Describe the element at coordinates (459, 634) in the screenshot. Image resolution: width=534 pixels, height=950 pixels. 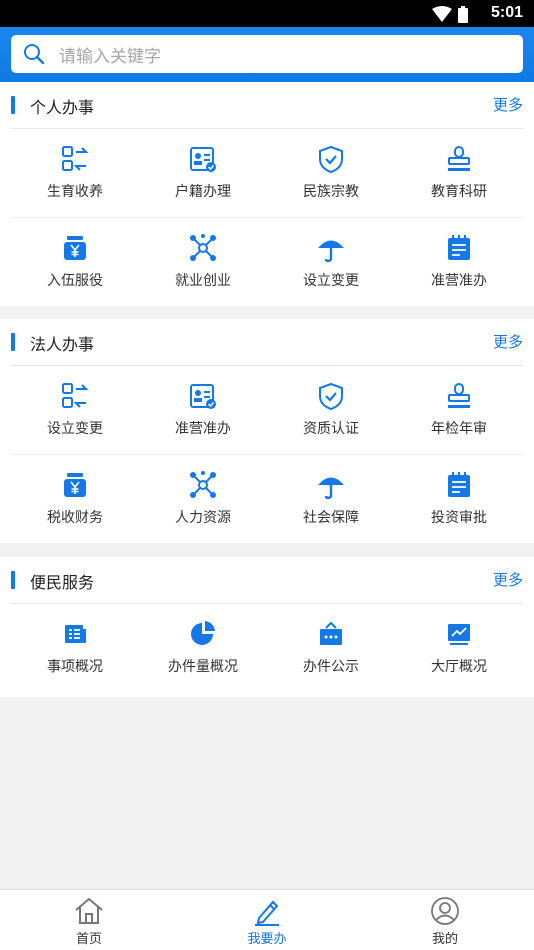
I see `trend-chart-icon` at that location.